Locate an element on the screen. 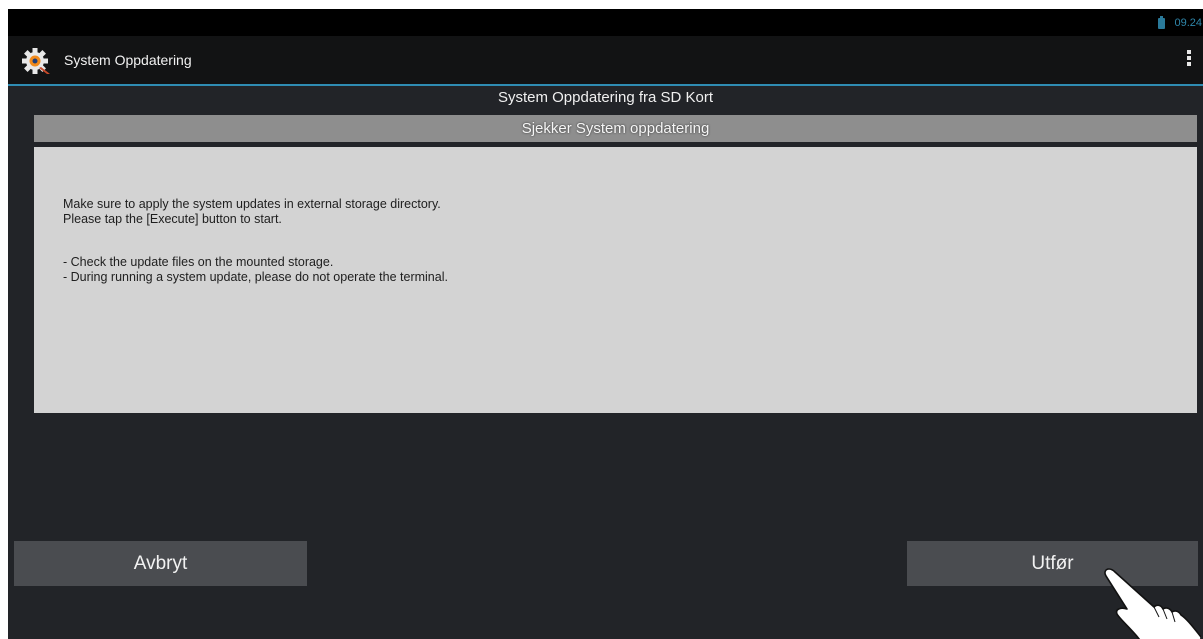 Image resolution: width=1203 pixels, height=639 pixels. overflow-menu-icon is located at coordinates (1189, 60).